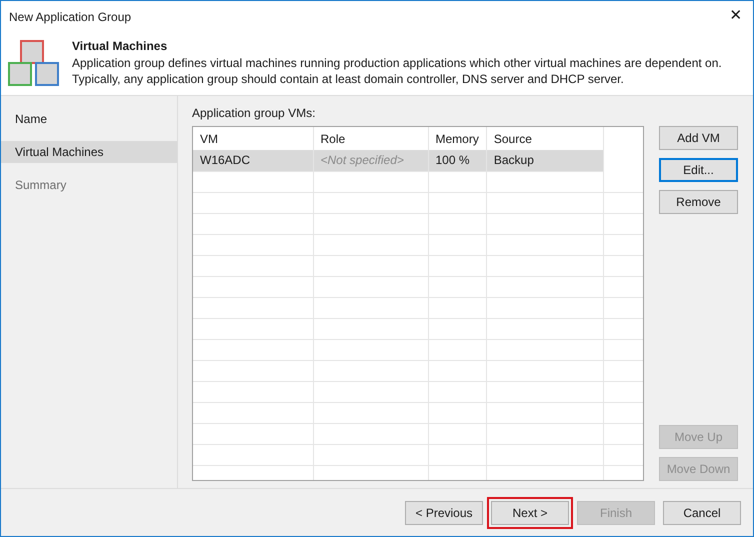 This screenshot has height=537, width=754. Describe the element at coordinates (530, 512) in the screenshot. I see `dialog-button: Next >` at that location.